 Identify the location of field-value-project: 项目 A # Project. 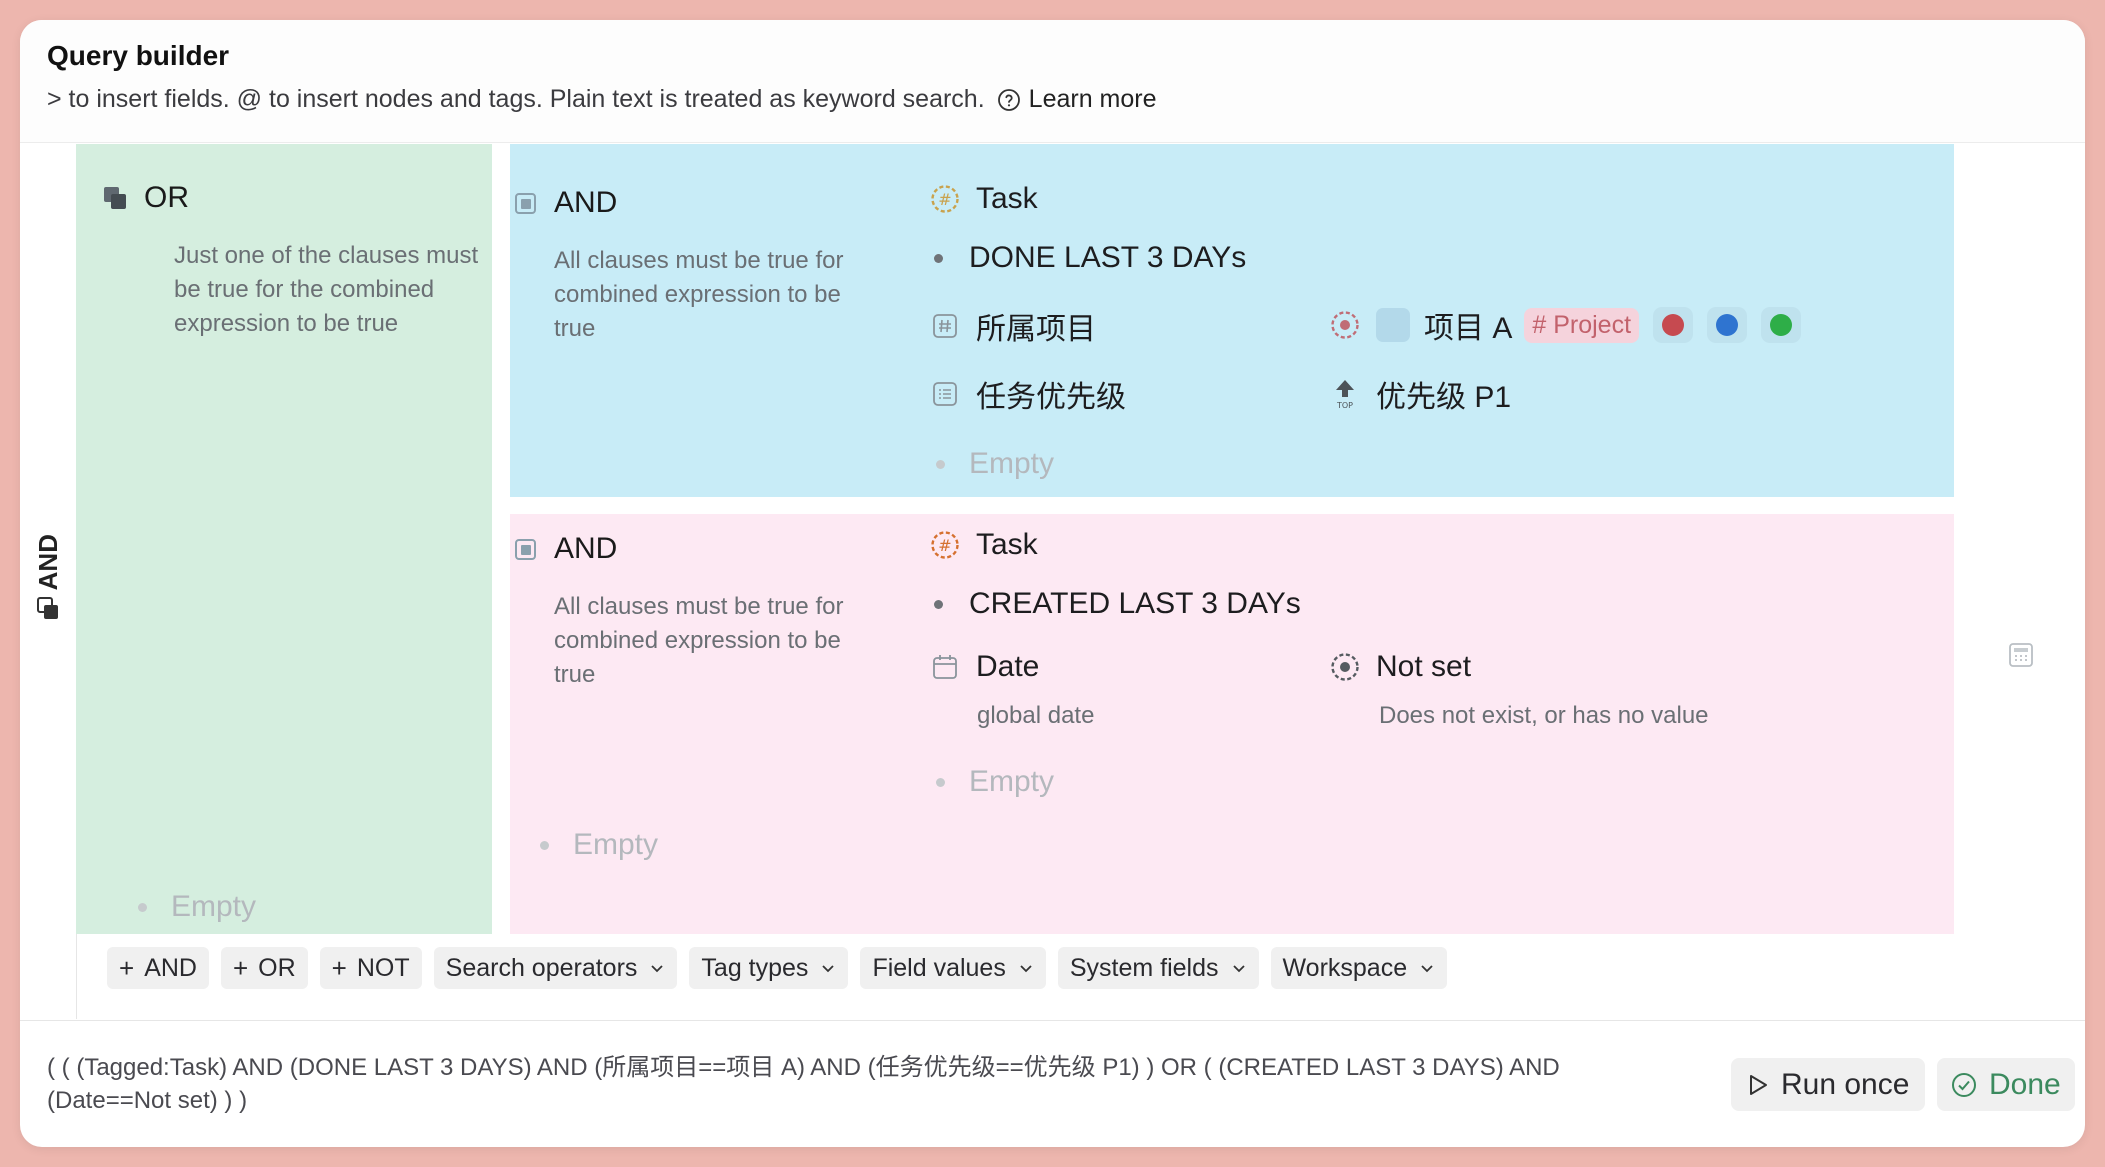
(1566, 325).